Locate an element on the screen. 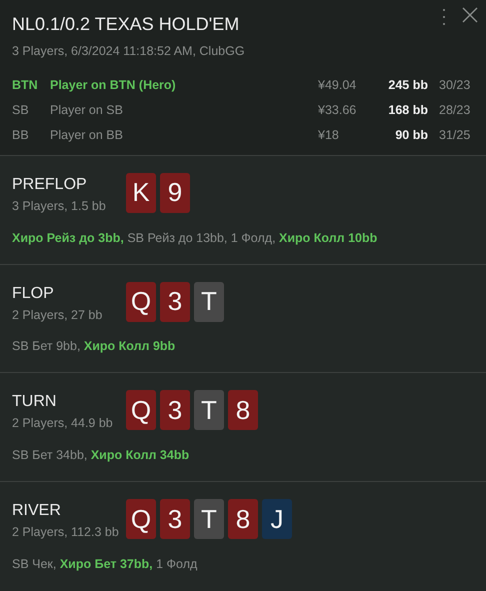 This screenshot has width=486, height=591. action-summary: Хиро Рейз до 3bb, SB Рейз до 13bb, 1 Фолд, Хиро Колл 10bb is located at coordinates (195, 238).